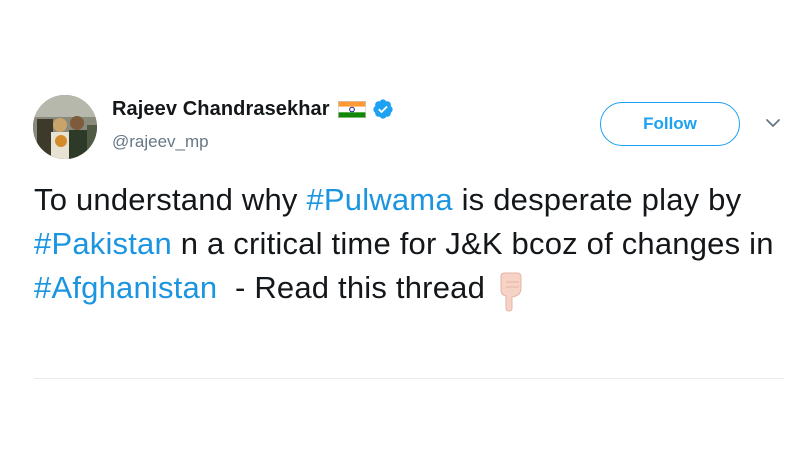  I want to click on tweet-text-segment: is desperate play by, so click(597, 199).